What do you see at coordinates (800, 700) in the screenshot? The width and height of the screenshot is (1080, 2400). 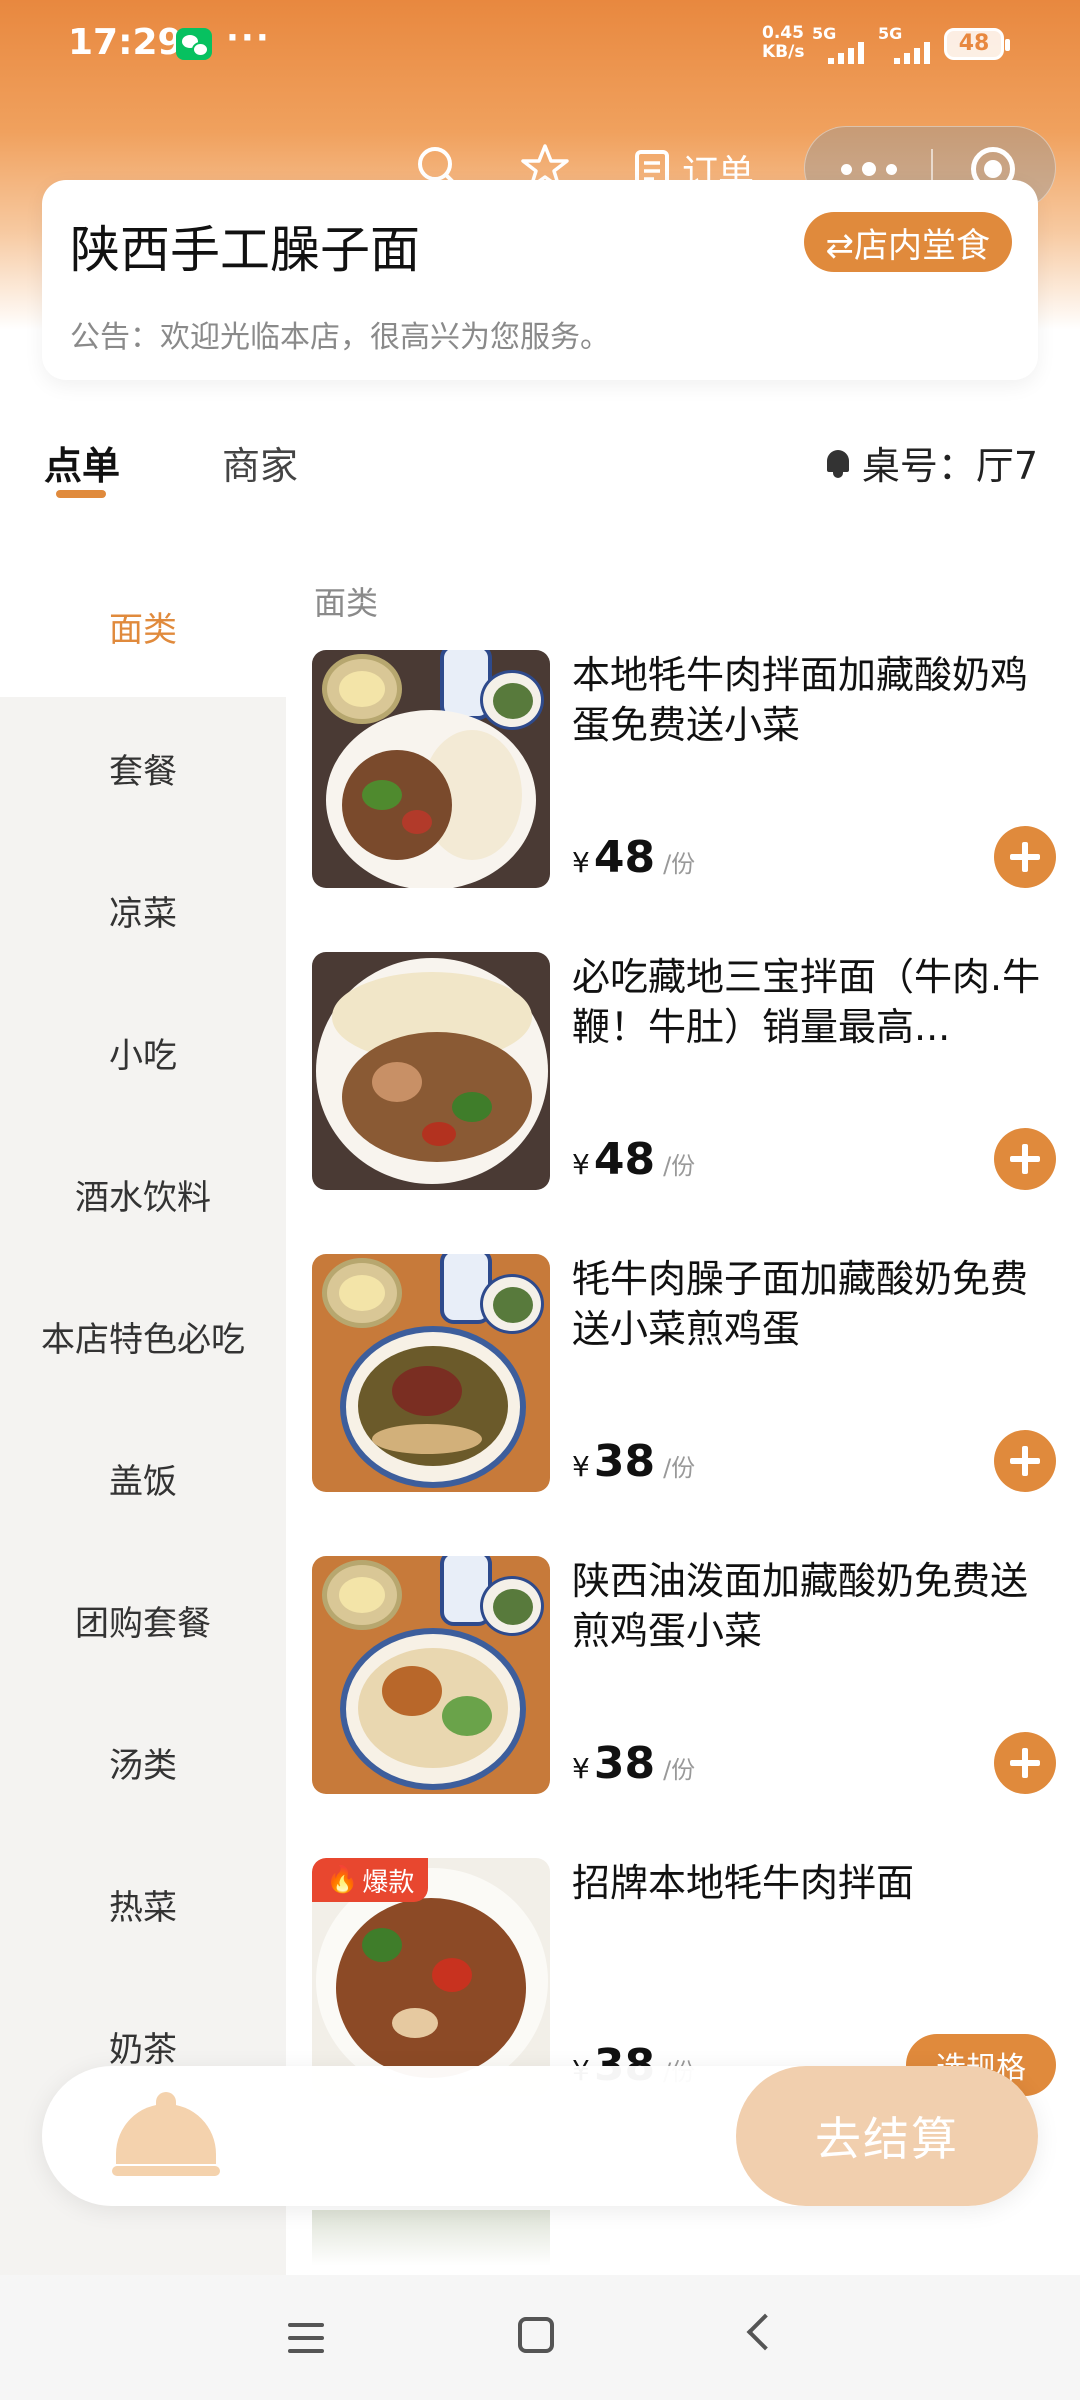 I see `dish-name: 本地牦牛肉拌面加藏酸奶鸡蛋免费送小菜` at bounding box center [800, 700].